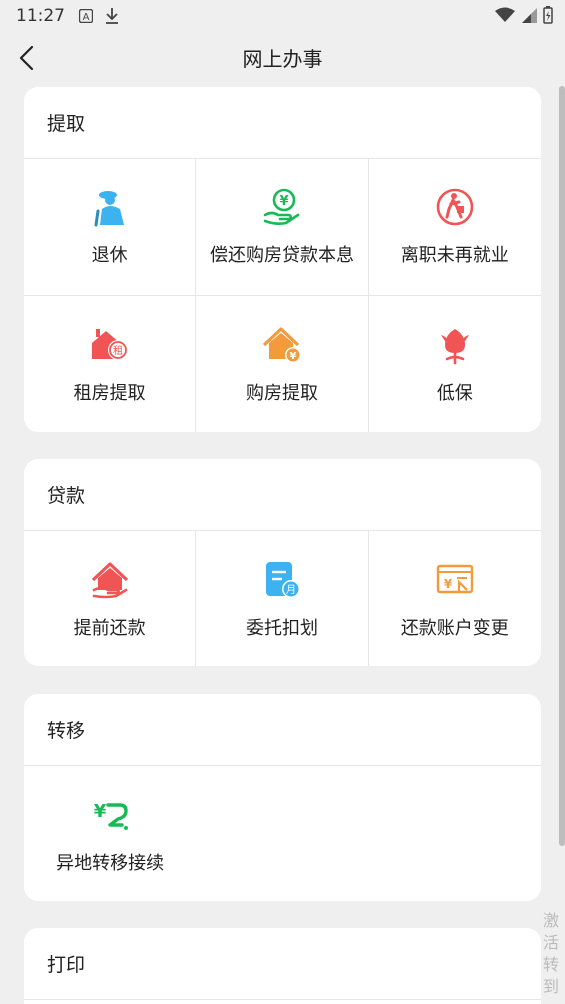 The height and width of the screenshot is (1004, 565). I want to click on buy-house-icon: ¥, so click(282, 345).